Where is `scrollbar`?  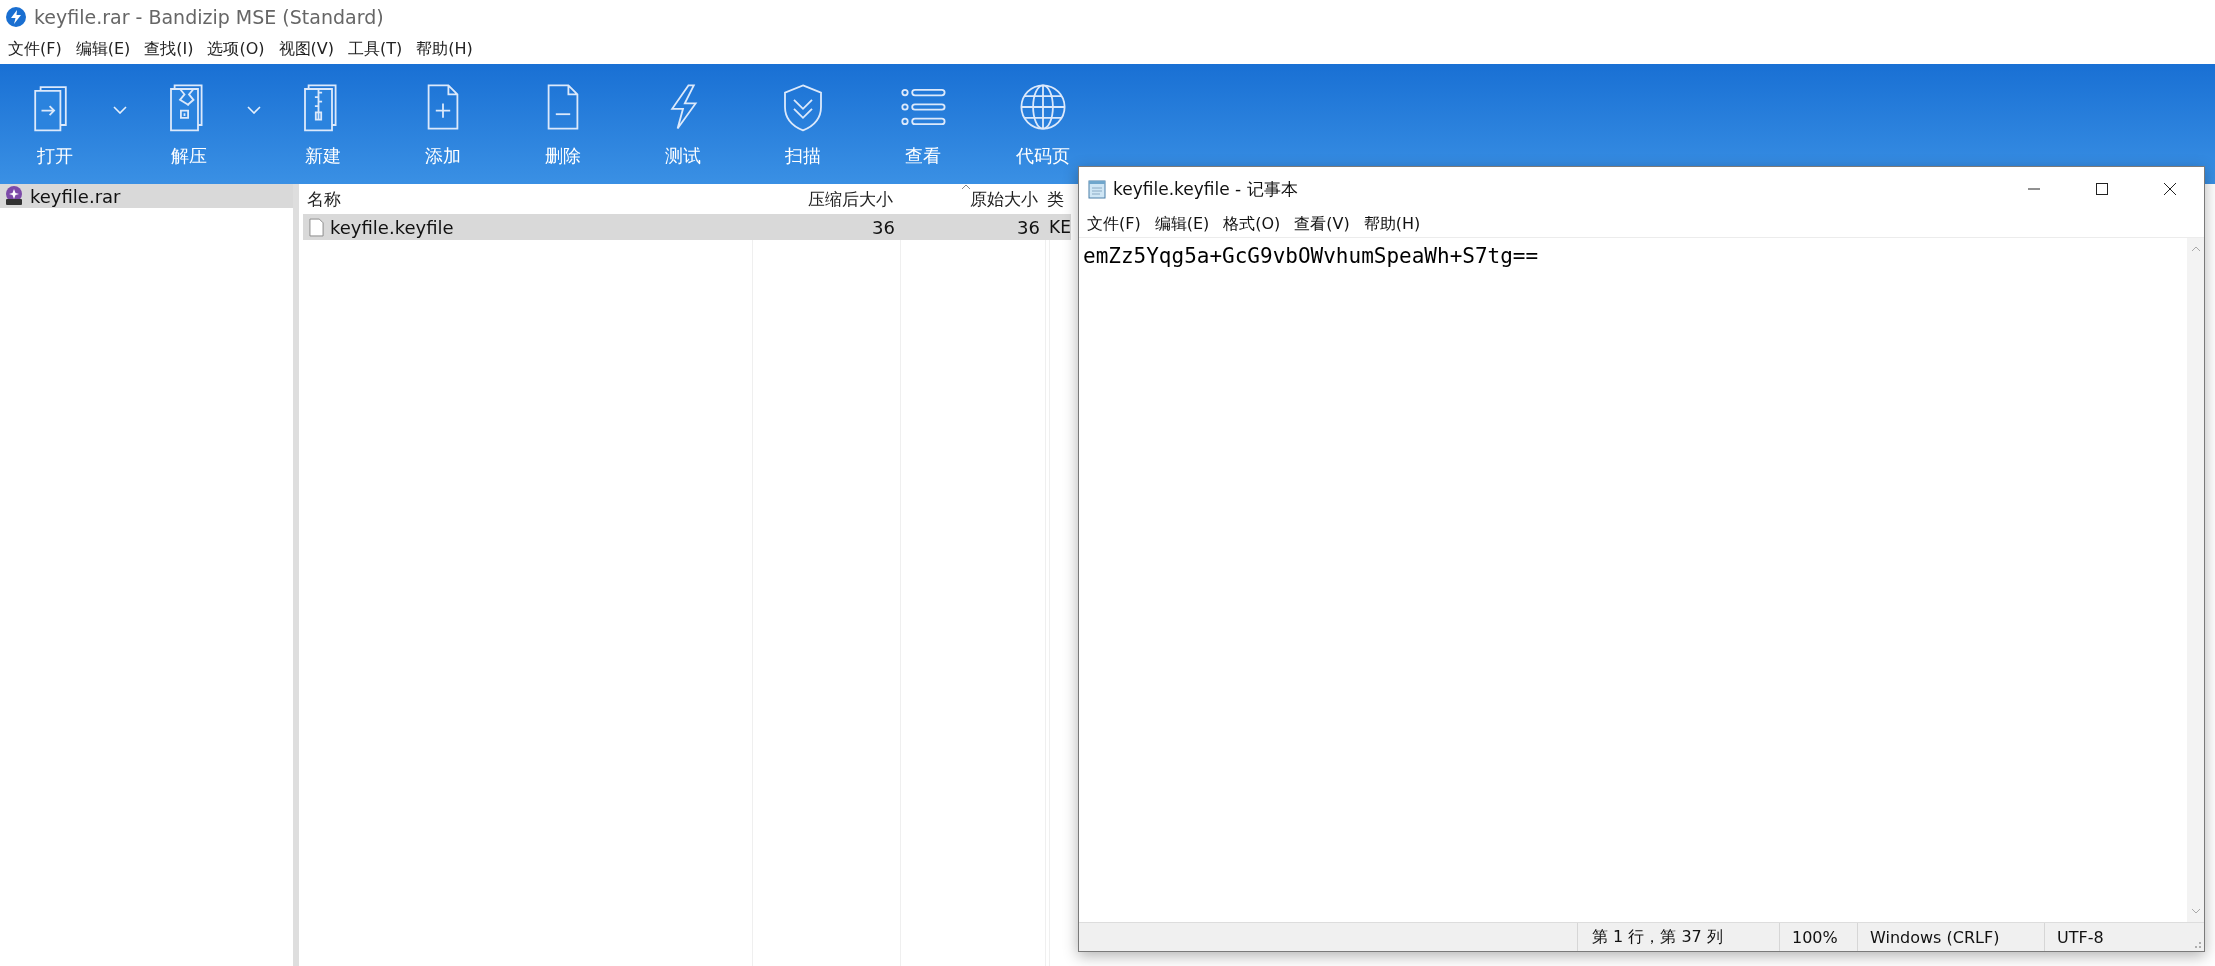 scrollbar is located at coordinates (2195, 580).